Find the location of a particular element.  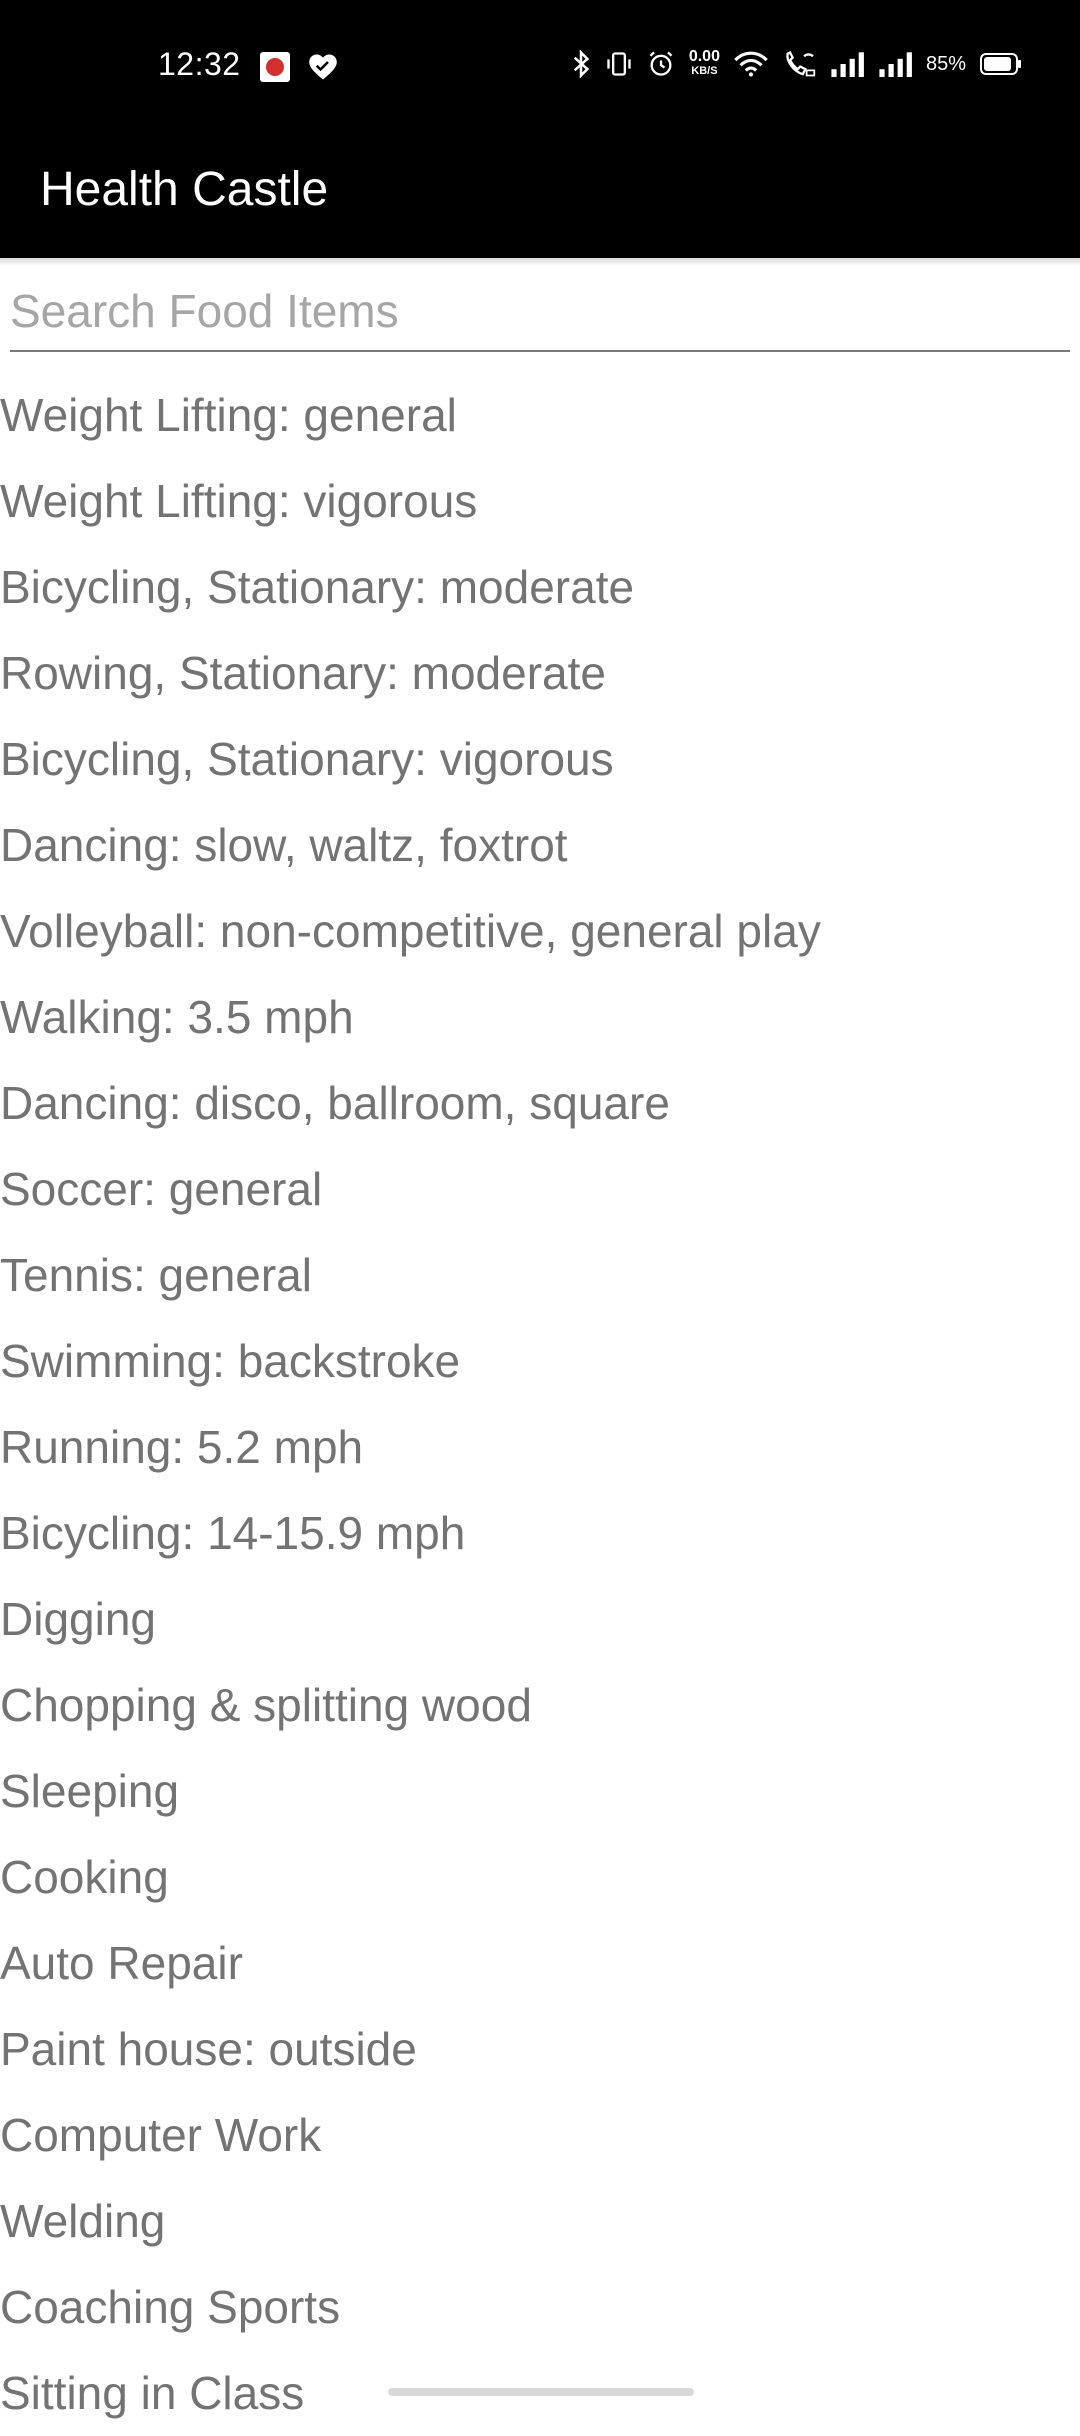

list-item: Computer Work is located at coordinates (540, 2135).